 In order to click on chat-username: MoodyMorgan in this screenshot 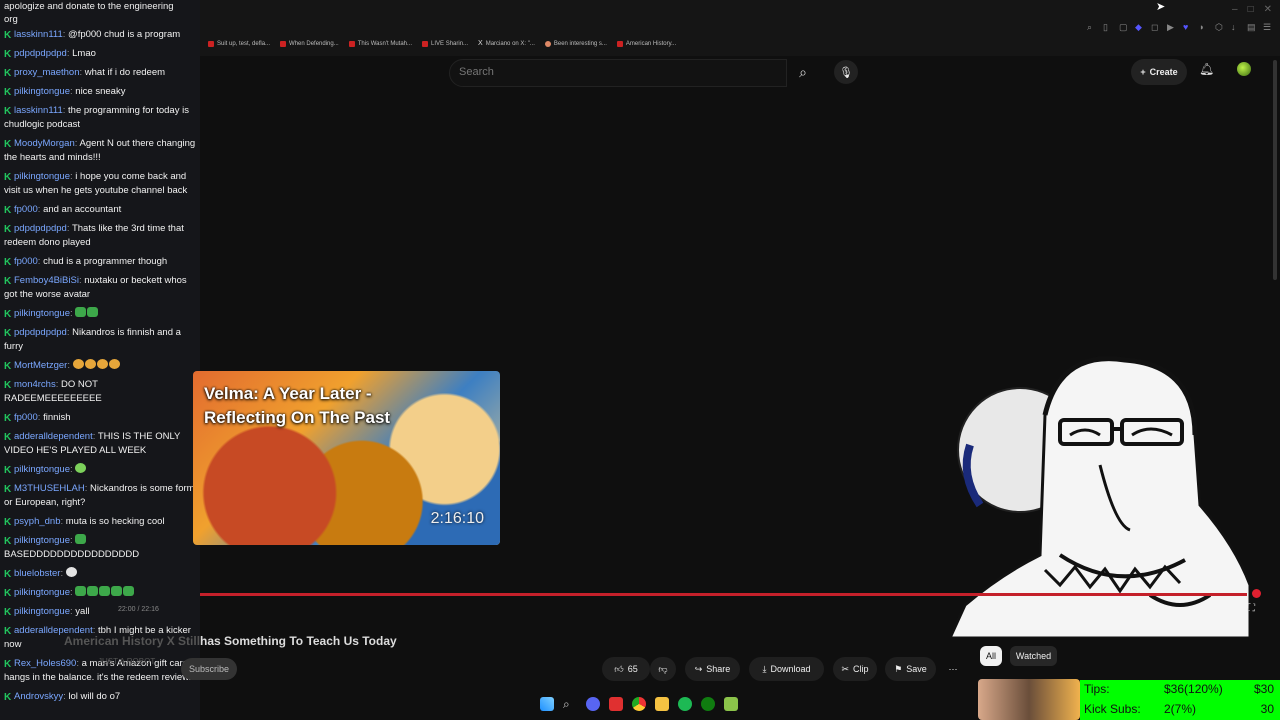, I will do `click(44, 143)`.